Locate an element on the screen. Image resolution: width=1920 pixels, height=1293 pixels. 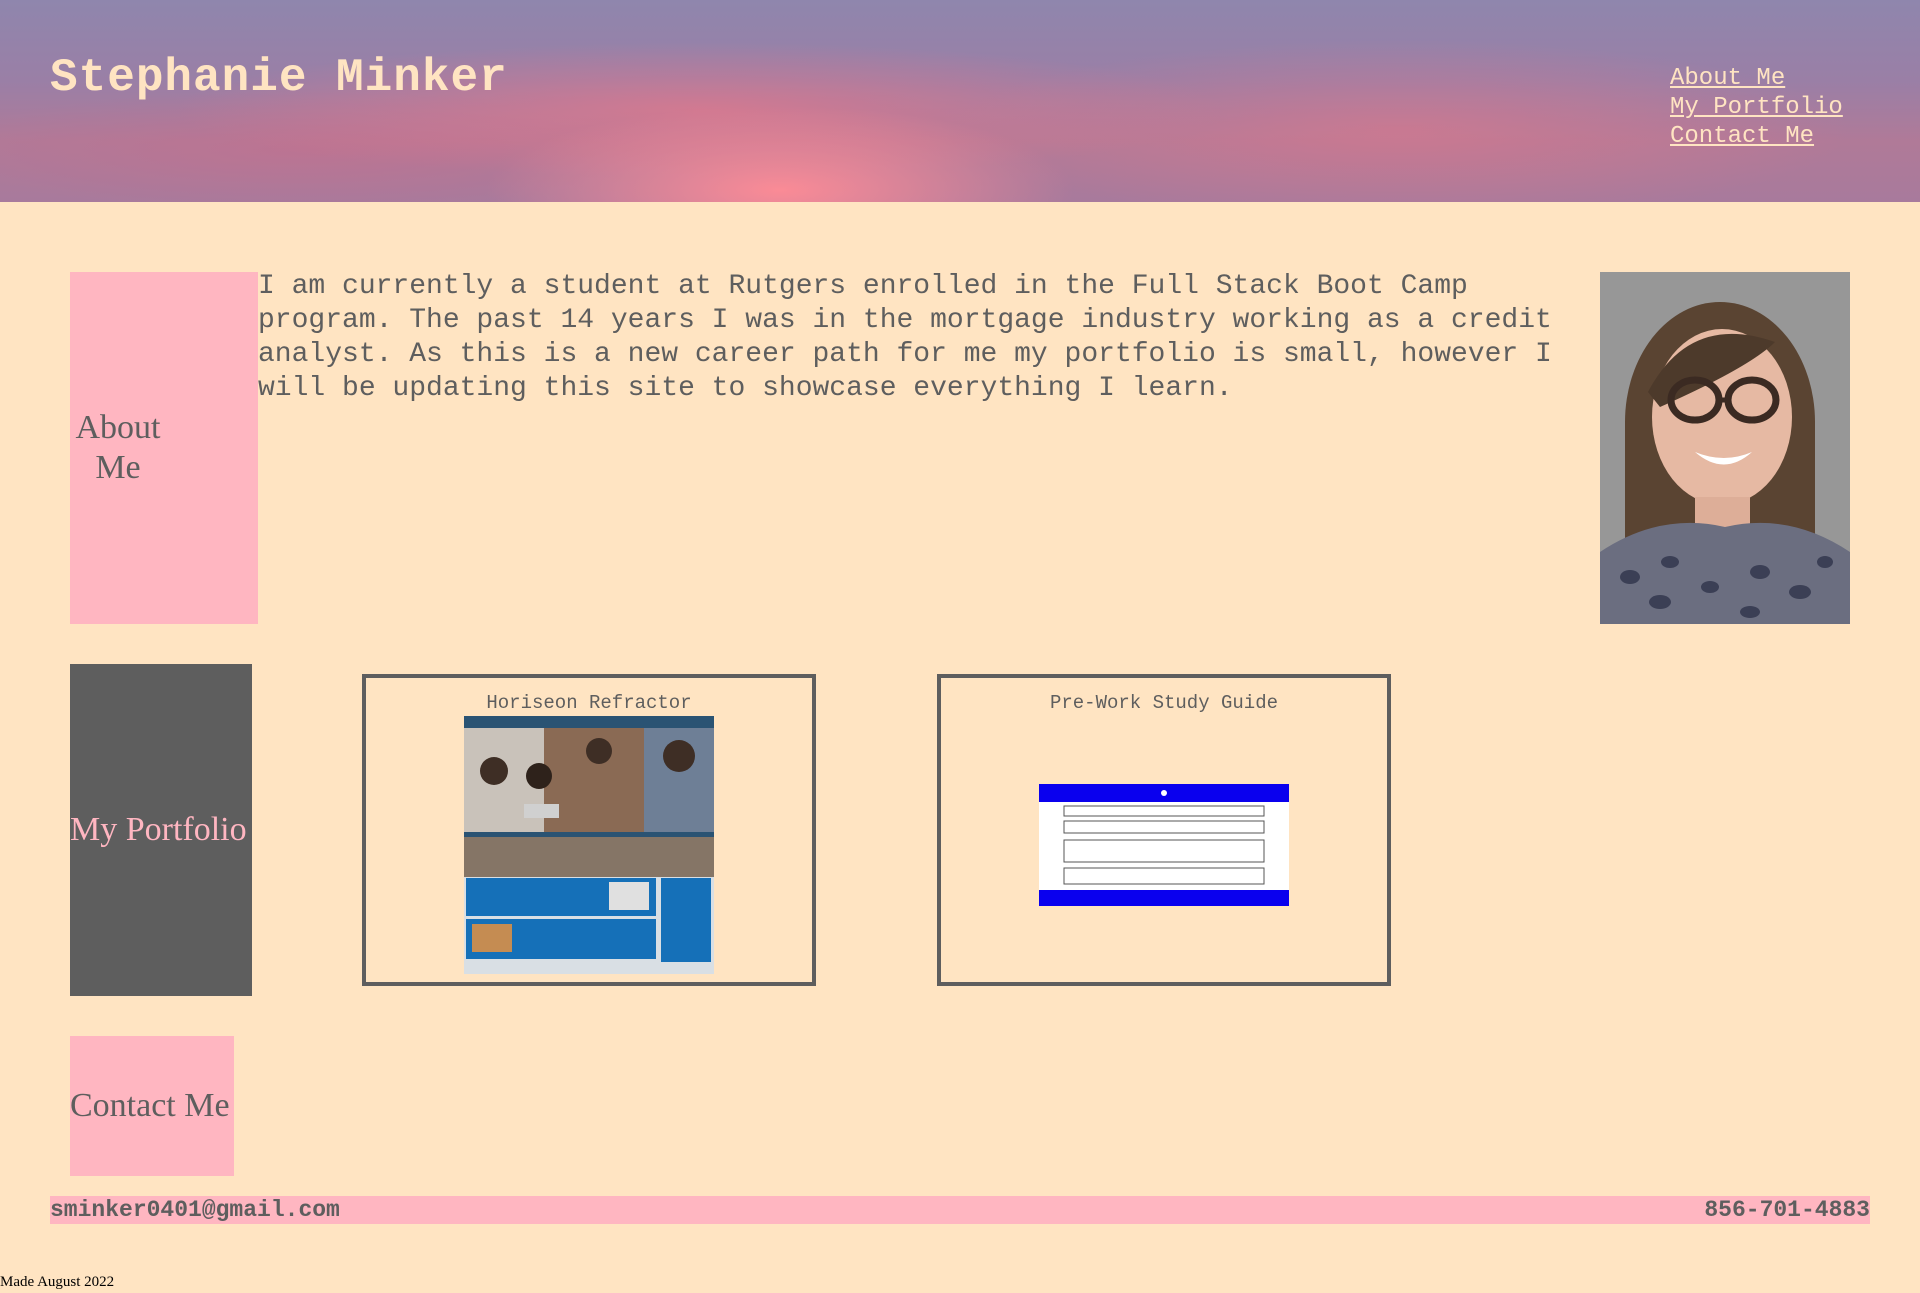
portfolio-section-label-text: My Portfolio is located at coordinates (158, 829).